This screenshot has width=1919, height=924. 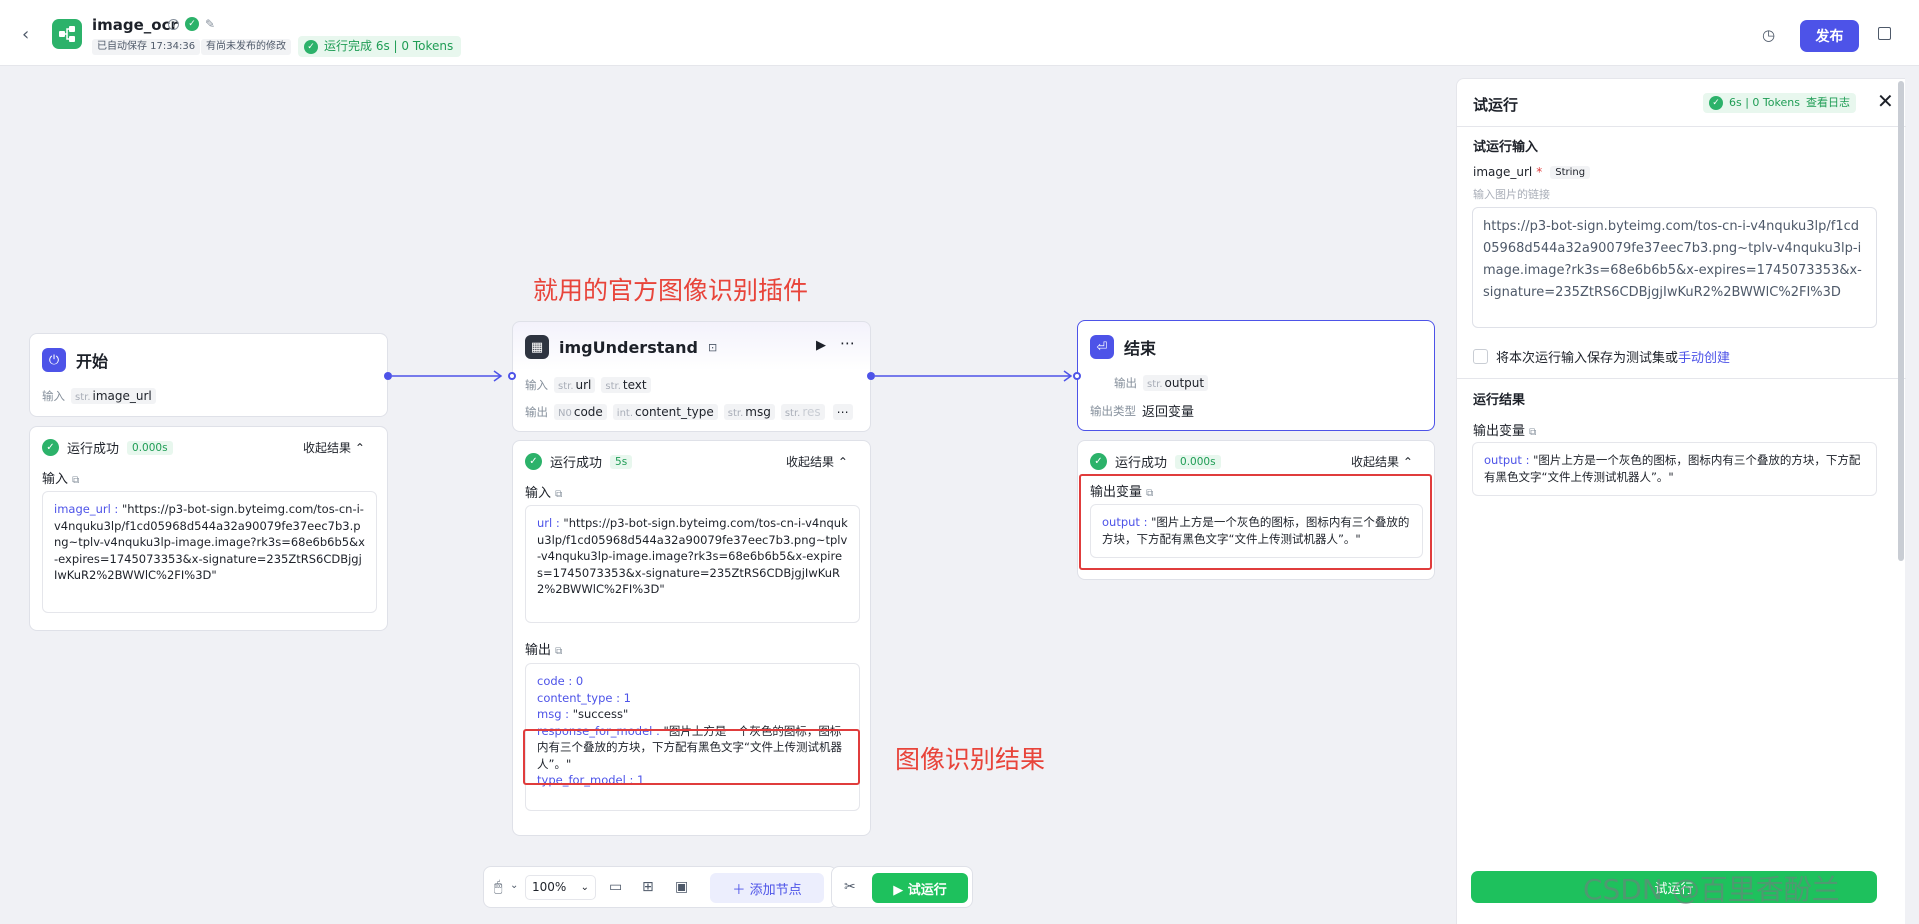 What do you see at coordinates (388, 376) in the screenshot?
I see `start-out-port` at bounding box center [388, 376].